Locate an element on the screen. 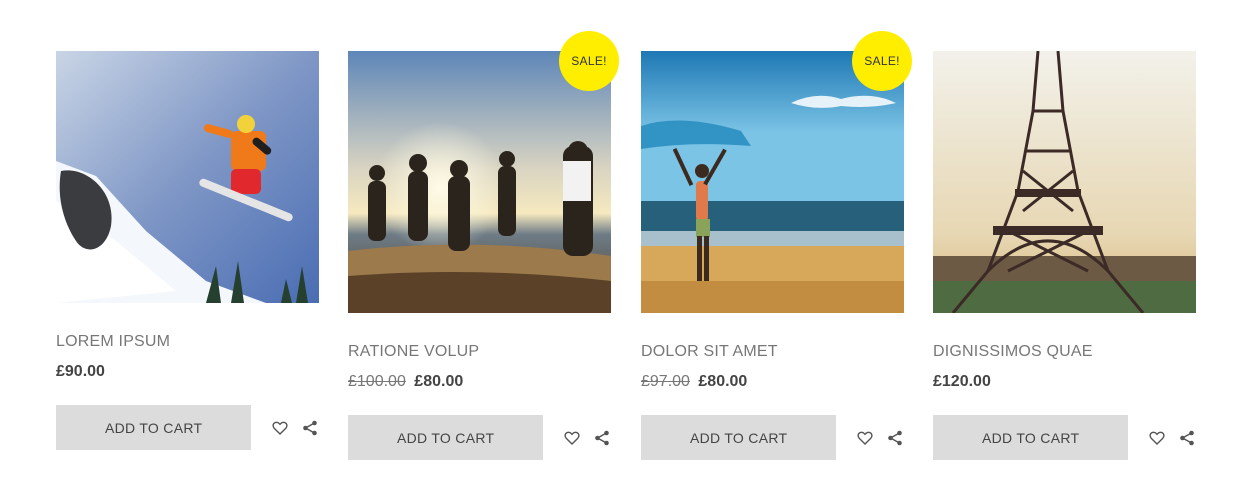 This screenshot has width=1253, height=500. product-title: RATIONE VOLUP is located at coordinates (479, 352).